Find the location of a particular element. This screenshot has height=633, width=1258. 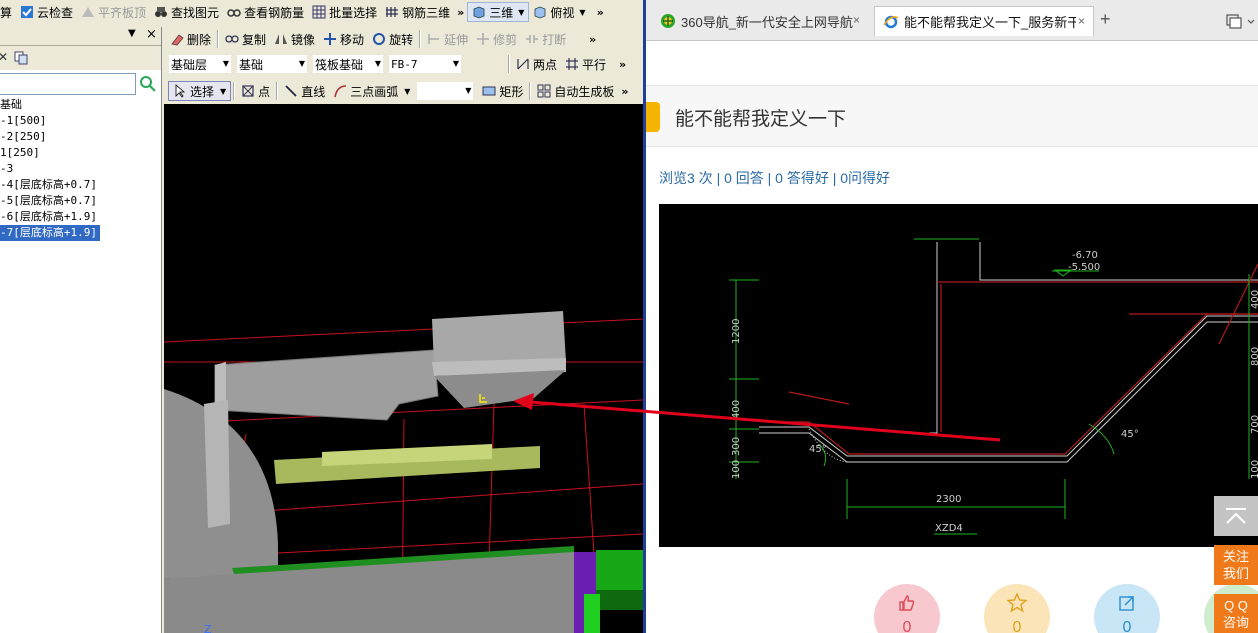

component-select: FB-7 ▼ is located at coordinates (425, 64).